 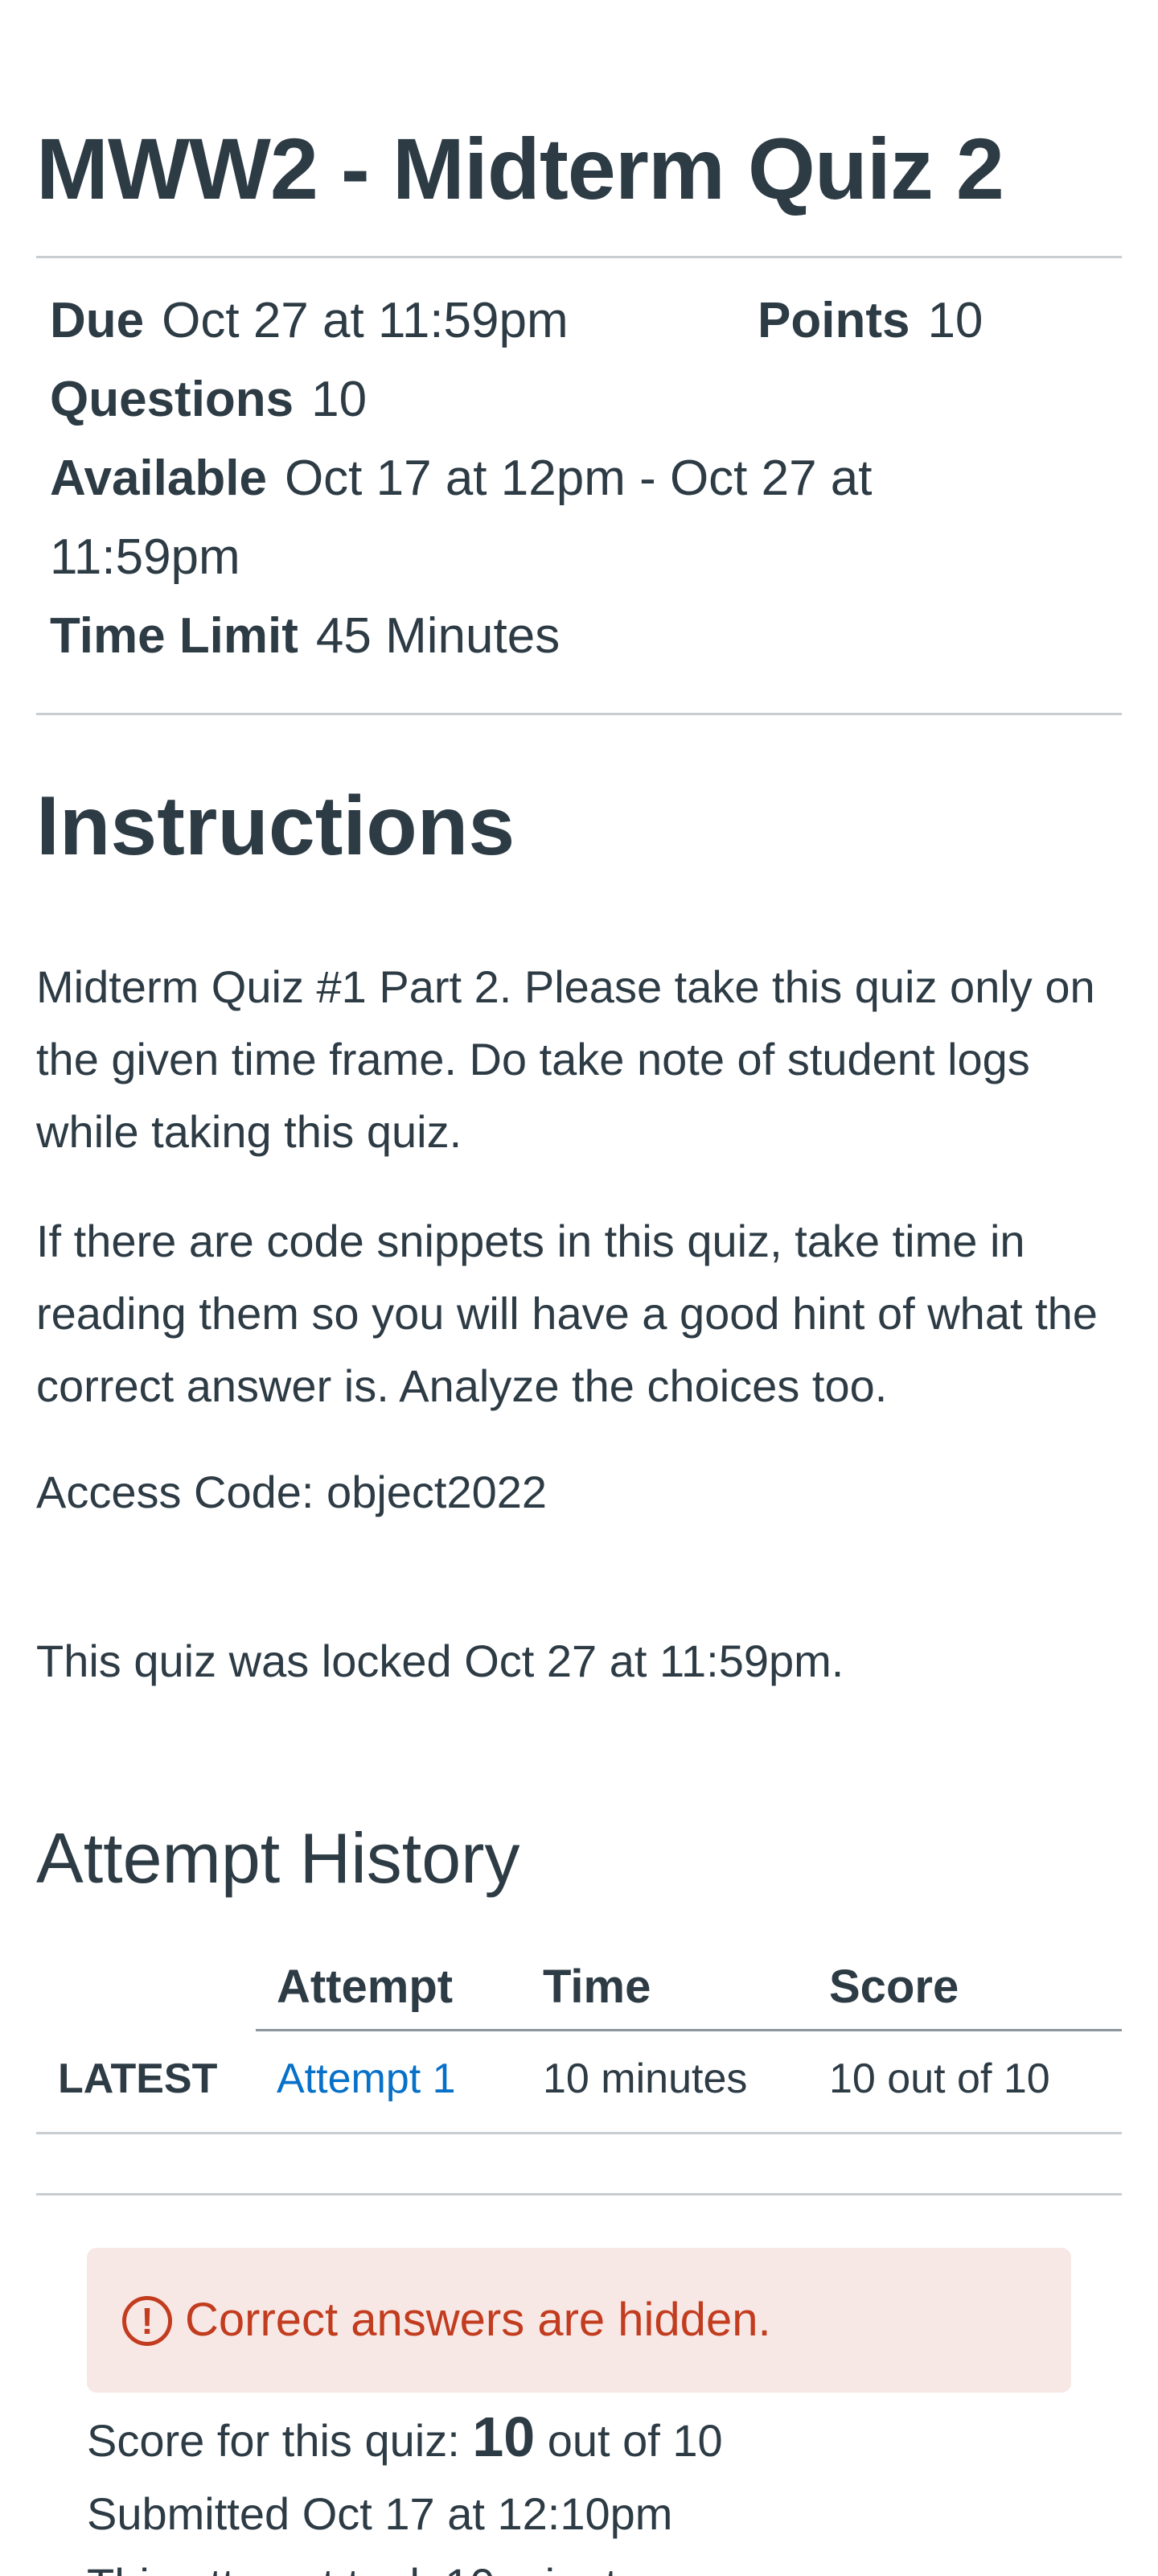 I want to click on attempt-duration: This attempt took 10 minutes., so click(x=382, y=2562).